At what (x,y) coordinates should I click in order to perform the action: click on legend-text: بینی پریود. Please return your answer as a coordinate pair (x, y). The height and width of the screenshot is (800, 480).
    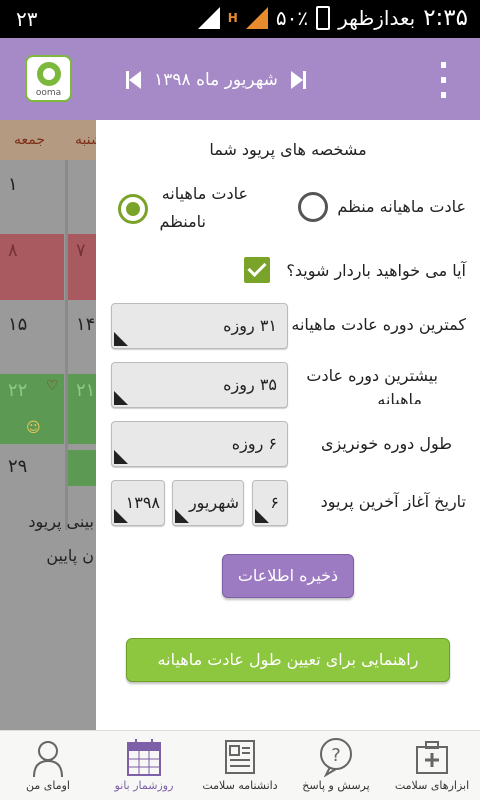
    Looking at the image, I should click on (61, 521).